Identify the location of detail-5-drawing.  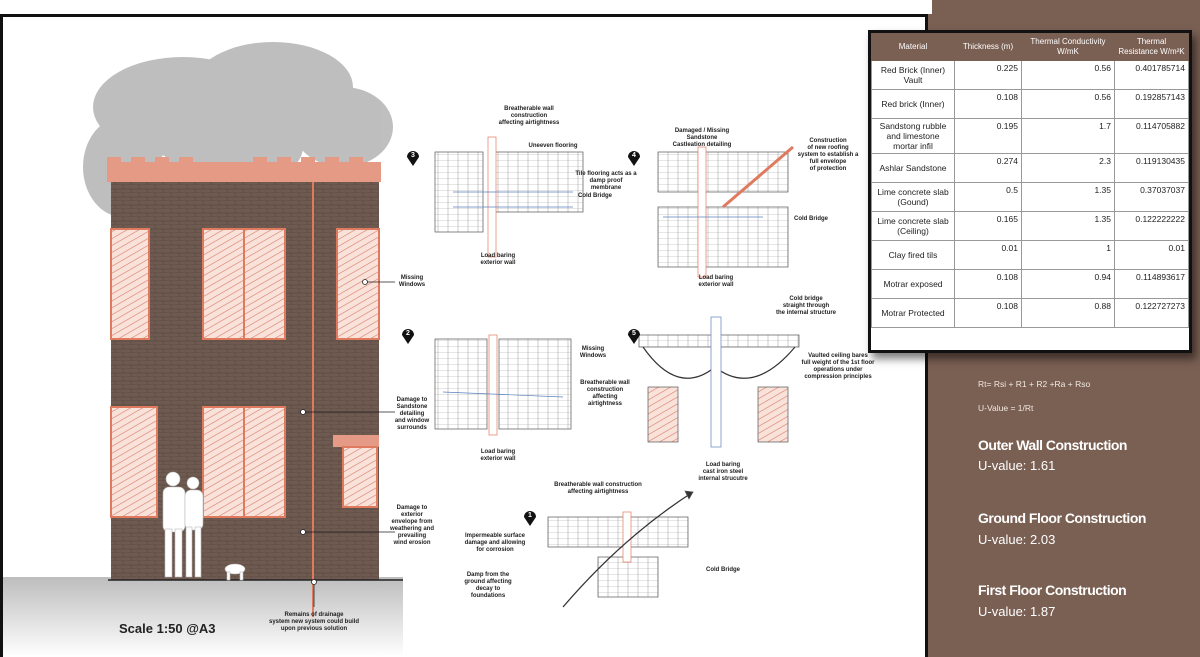
(719, 382).